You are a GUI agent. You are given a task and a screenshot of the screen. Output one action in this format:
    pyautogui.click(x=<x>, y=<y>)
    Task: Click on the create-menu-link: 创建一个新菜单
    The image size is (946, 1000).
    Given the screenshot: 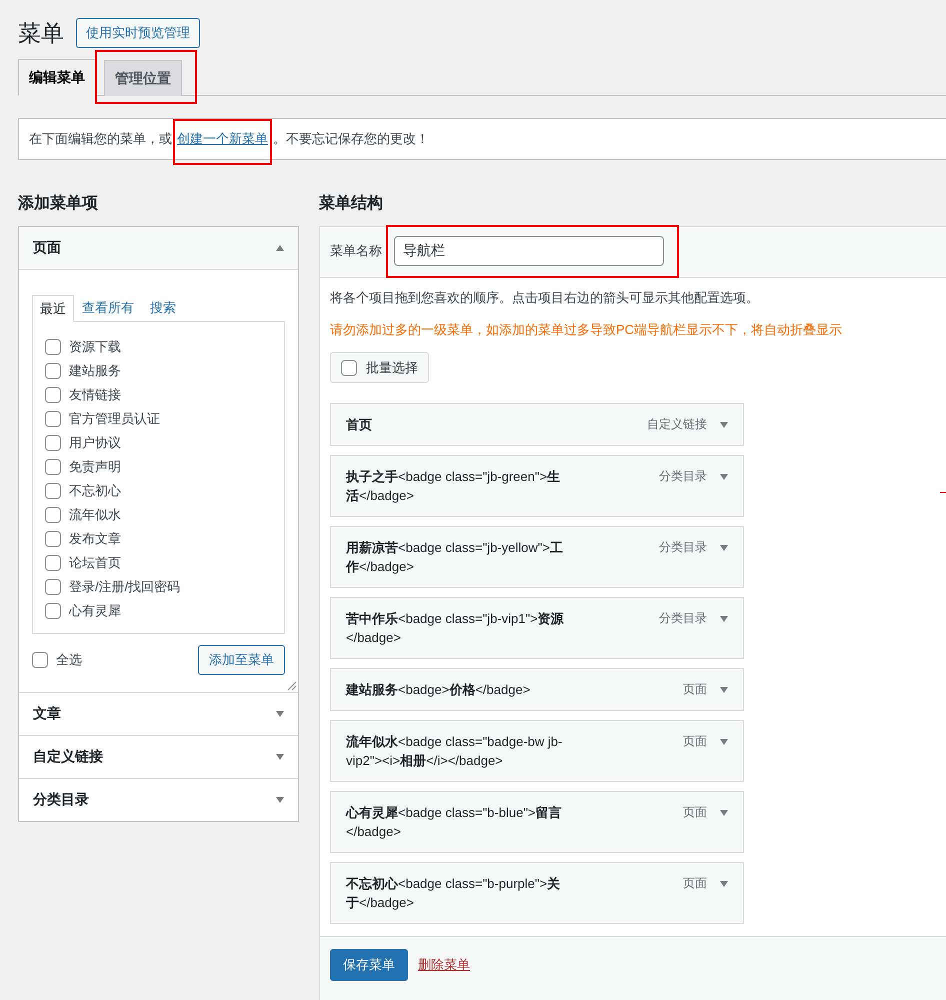 What is the action you would take?
    pyautogui.click(x=222, y=138)
    